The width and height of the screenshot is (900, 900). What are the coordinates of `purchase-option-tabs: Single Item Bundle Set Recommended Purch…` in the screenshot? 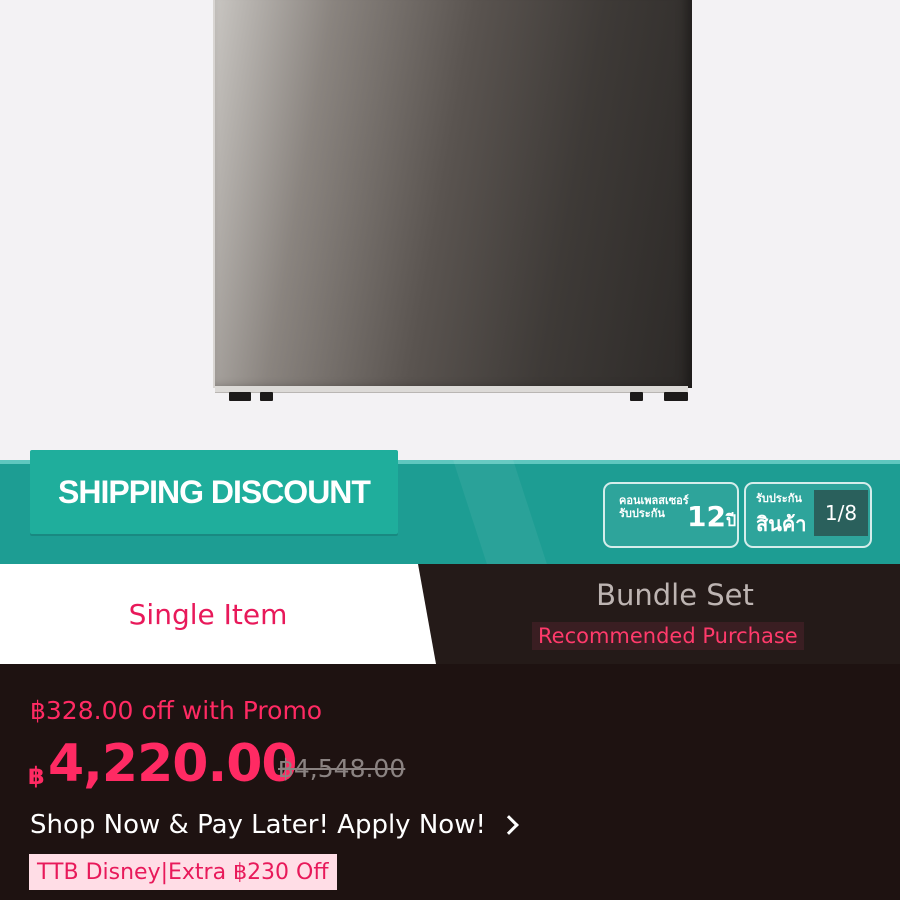 It's located at (450, 614).